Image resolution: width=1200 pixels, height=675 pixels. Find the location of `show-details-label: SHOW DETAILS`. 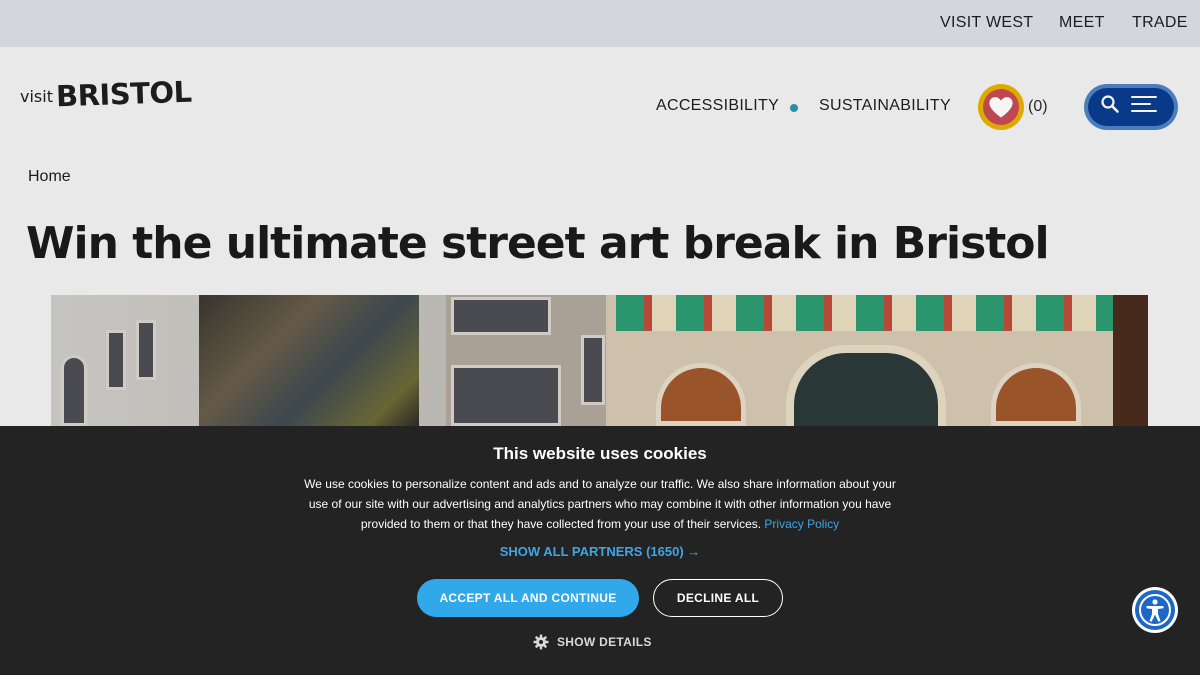

show-details-label: SHOW DETAILS is located at coordinates (604, 642).